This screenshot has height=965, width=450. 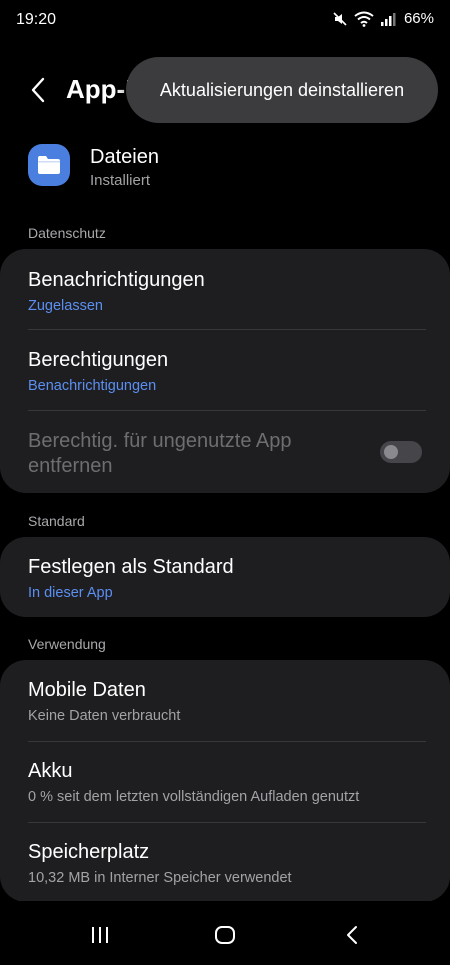 What do you see at coordinates (70, 593) in the screenshot?
I see `set-as-default-subtitle: In dieser App` at bounding box center [70, 593].